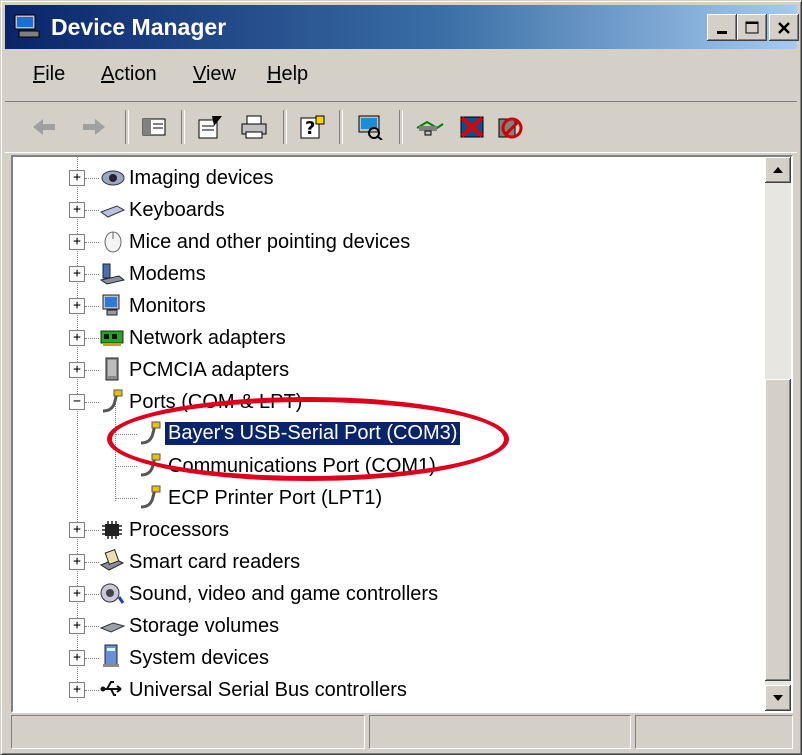 Image resolution: width=802 pixels, height=755 pixels. What do you see at coordinates (113, 178) in the screenshot?
I see `camera-icon` at bounding box center [113, 178].